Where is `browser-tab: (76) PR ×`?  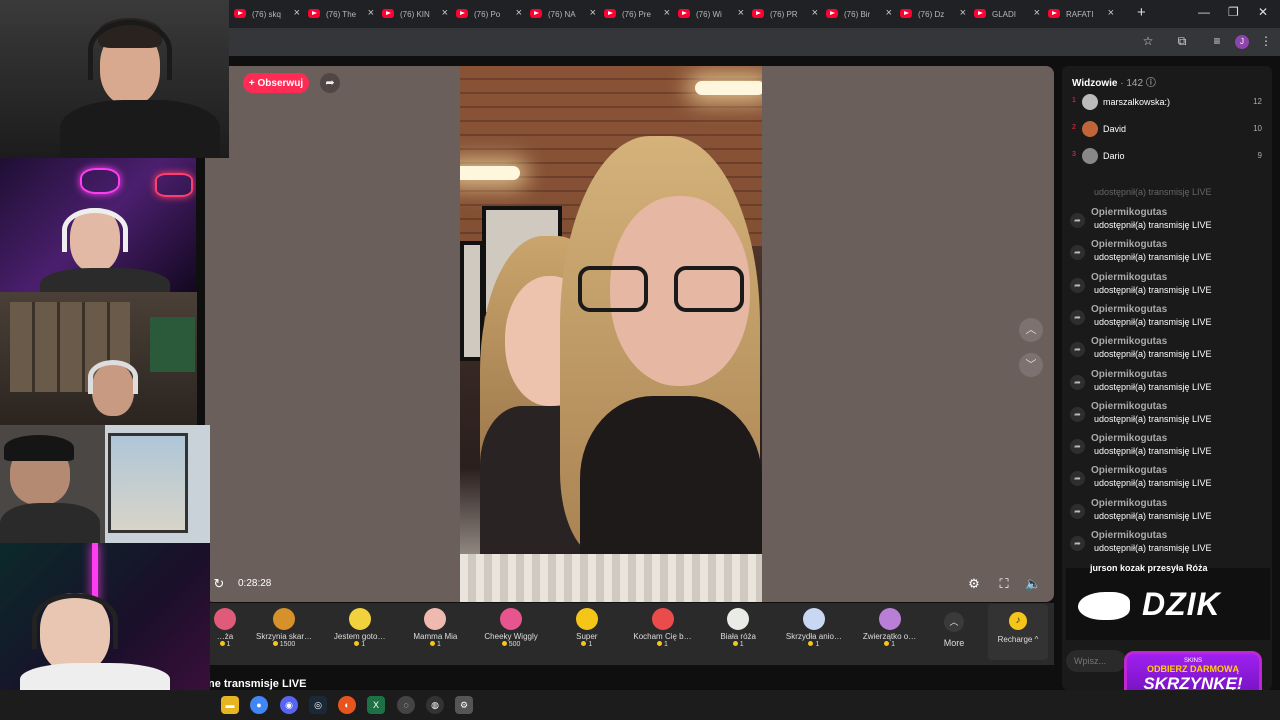 browser-tab: (76) PR × is located at coordinates (785, 14).